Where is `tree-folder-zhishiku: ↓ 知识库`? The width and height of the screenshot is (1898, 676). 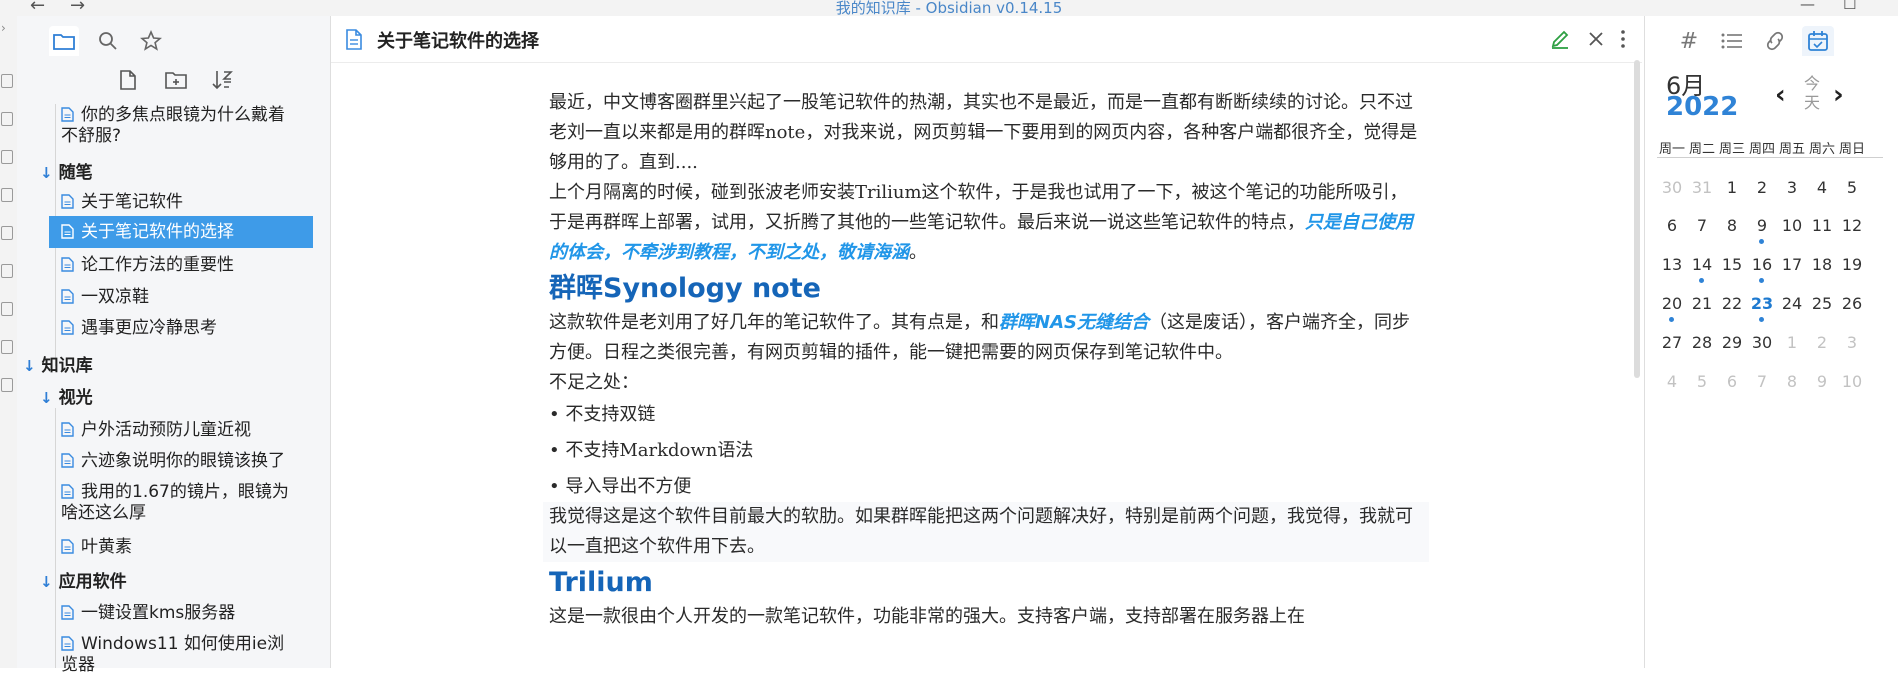
tree-folder-zhishiku: ↓ 知识库 is located at coordinates (58, 366).